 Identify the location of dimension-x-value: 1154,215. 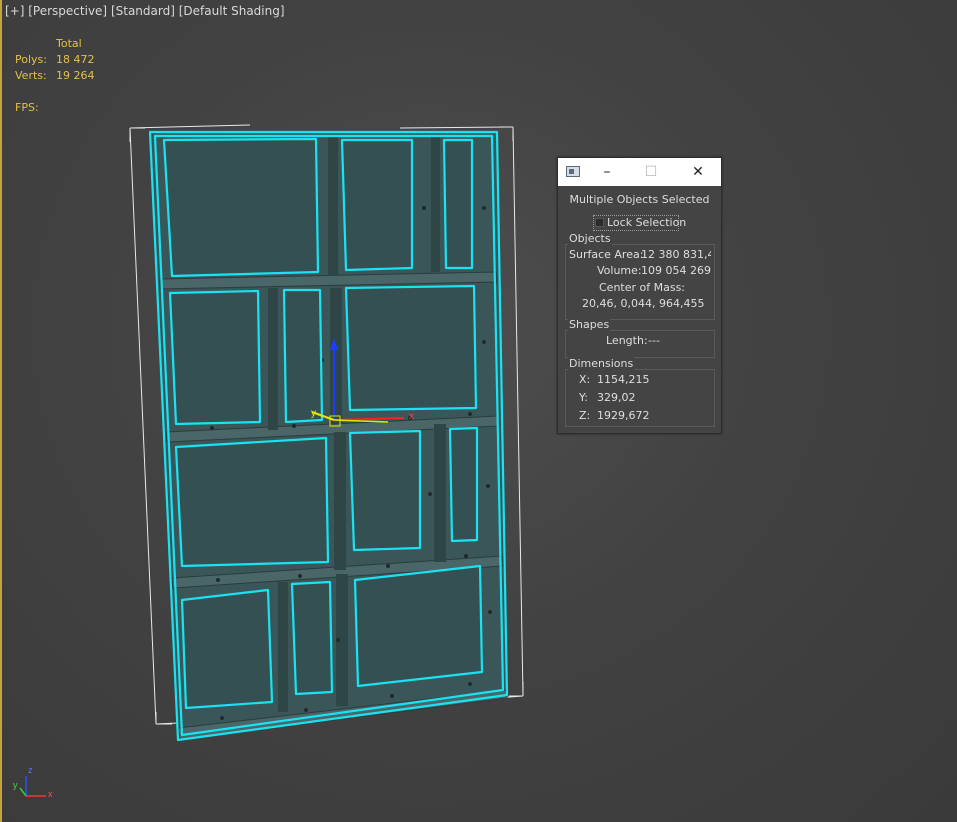
(623, 379).